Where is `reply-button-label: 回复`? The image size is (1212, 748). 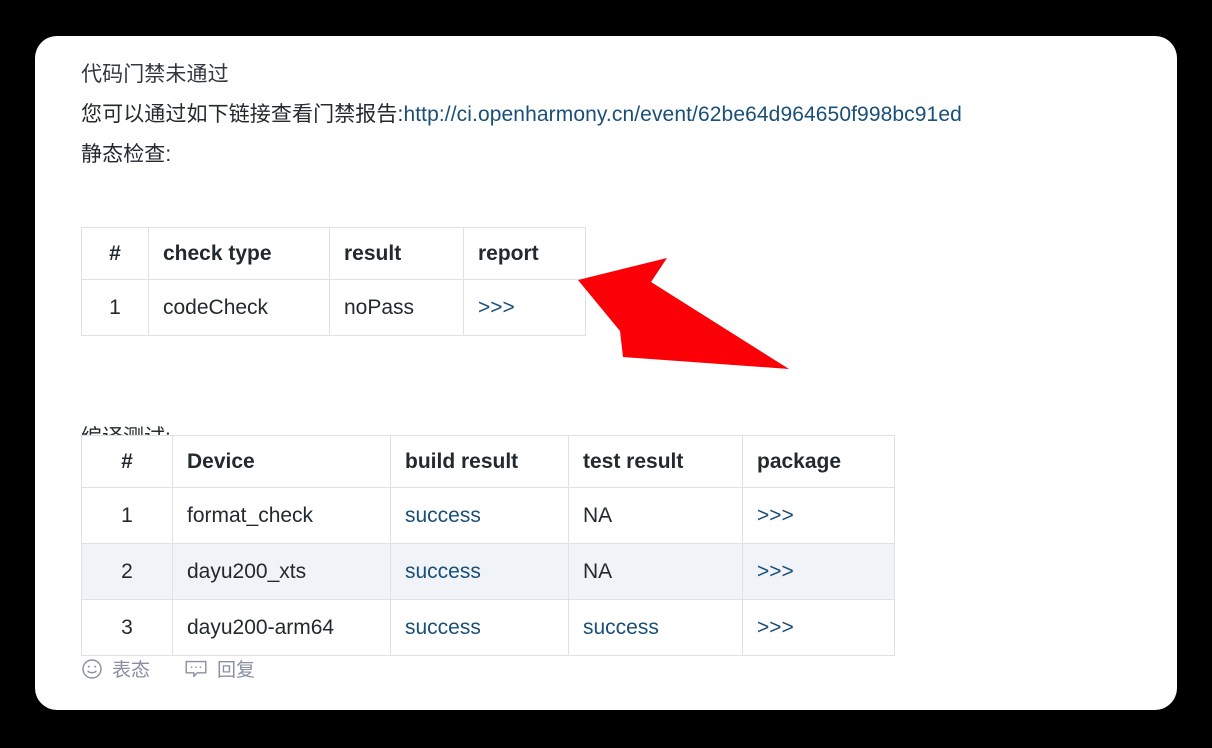 reply-button-label: 回复 is located at coordinates (236, 670).